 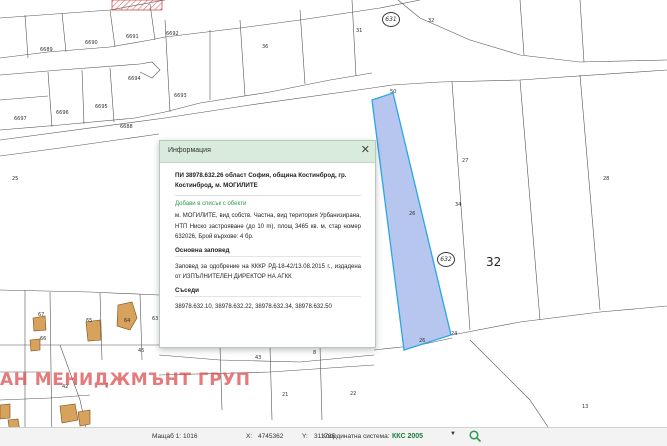 I want to click on divider, so click(x=268, y=195).